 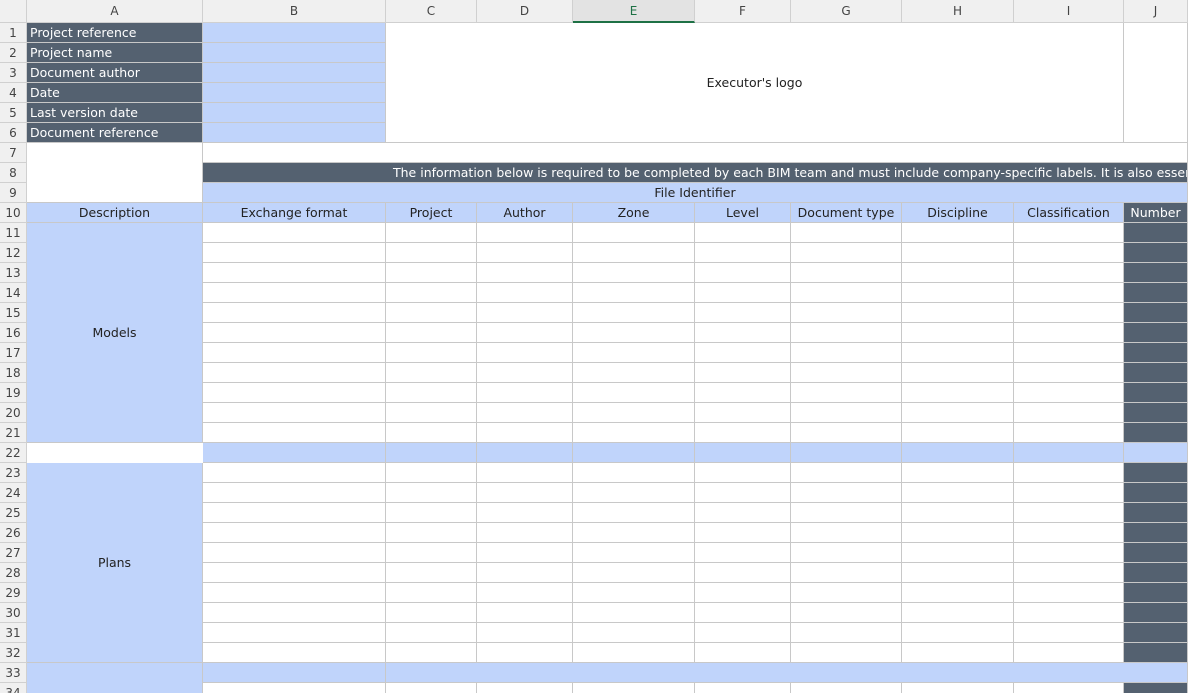 I want to click on cell-J1, so click(x=1156, y=83).